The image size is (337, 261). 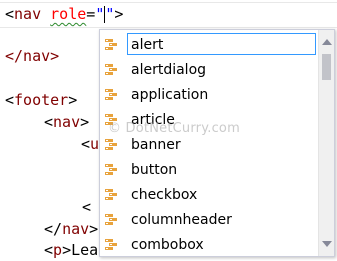 What do you see at coordinates (95, 144) in the screenshot?
I see `tag-name: u` at bounding box center [95, 144].